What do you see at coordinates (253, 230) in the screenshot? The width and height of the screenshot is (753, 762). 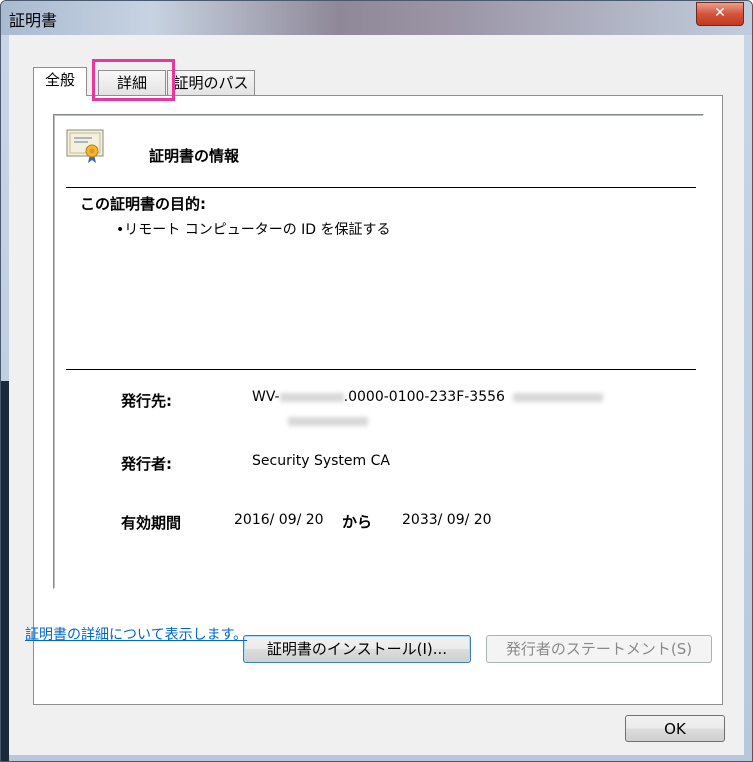 I see `purpose-item: •リモート コンピューターの ID を保証する` at bounding box center [253, 230].